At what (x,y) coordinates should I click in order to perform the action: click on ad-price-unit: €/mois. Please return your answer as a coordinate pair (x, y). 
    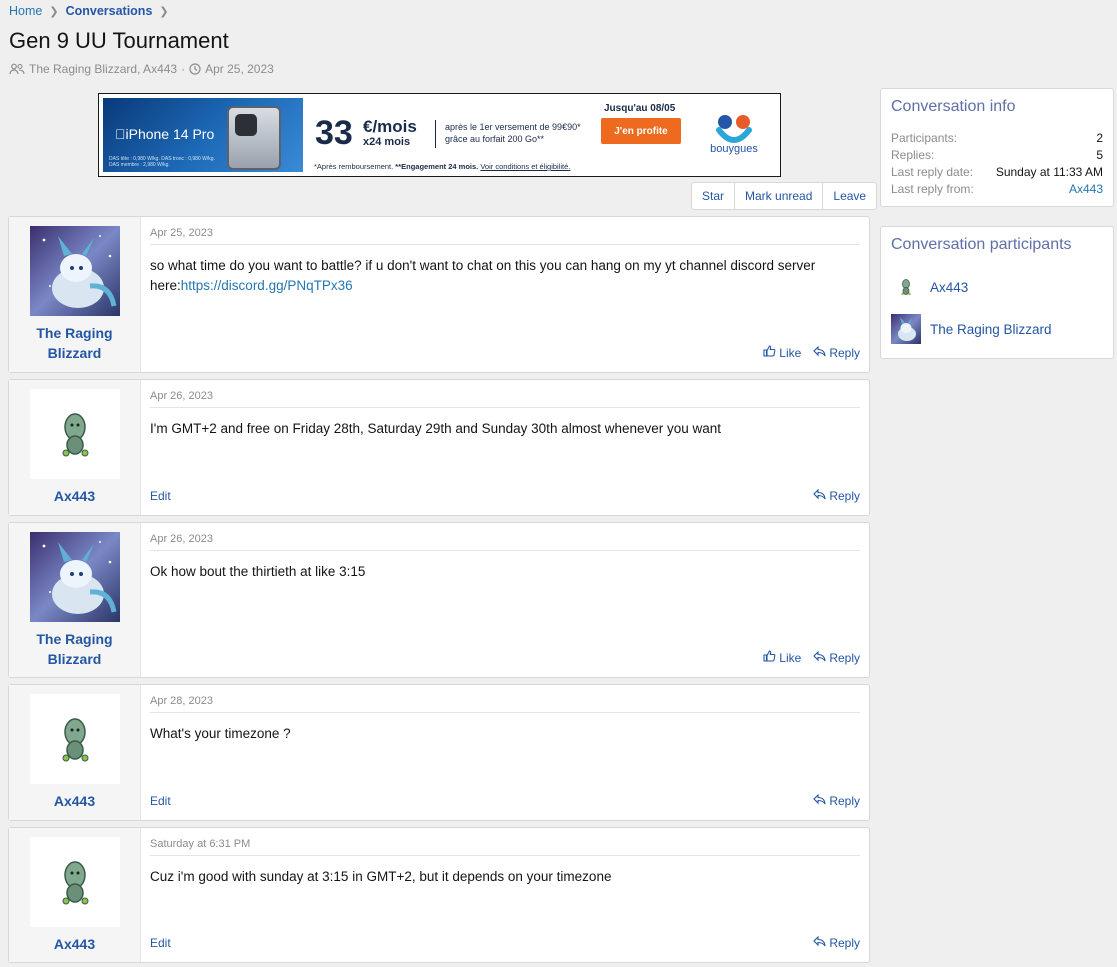
    Looking at the image, I should click on (390, 126).